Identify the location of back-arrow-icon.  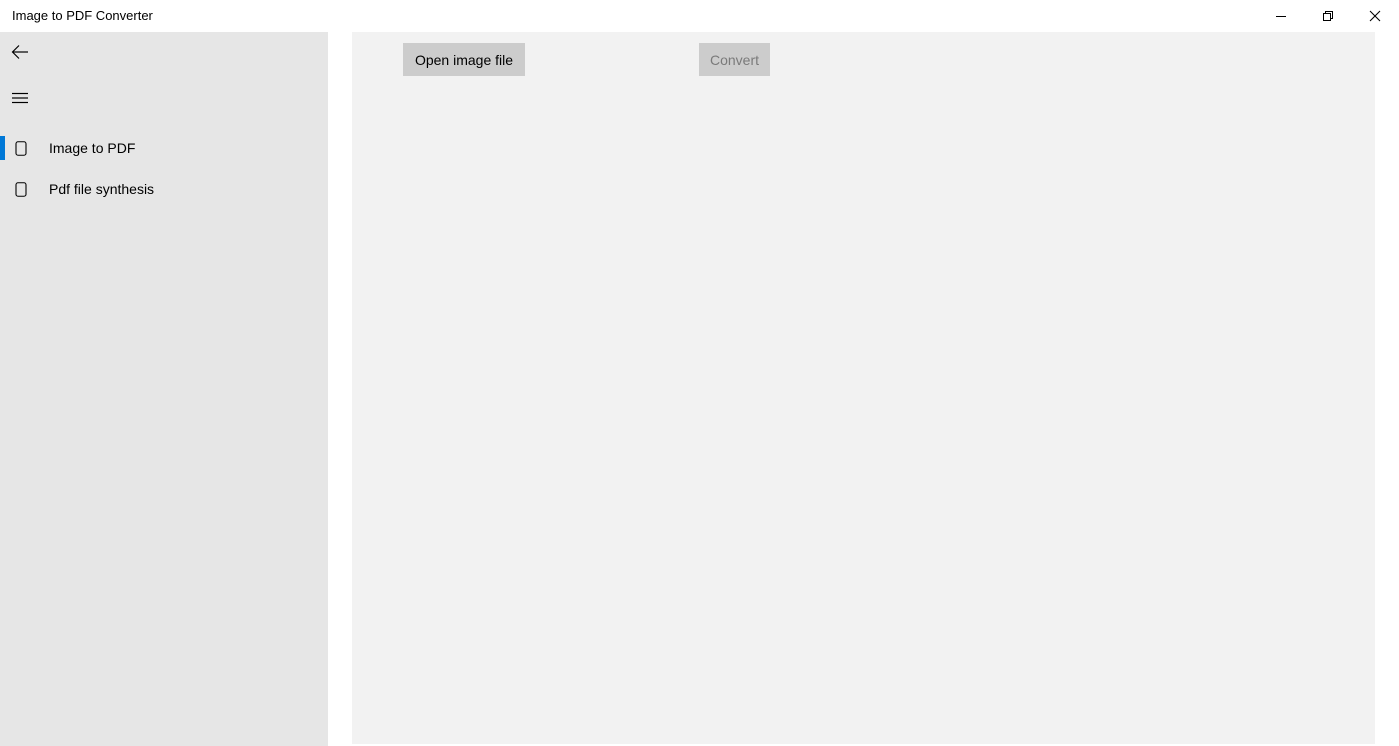
(19, 52).